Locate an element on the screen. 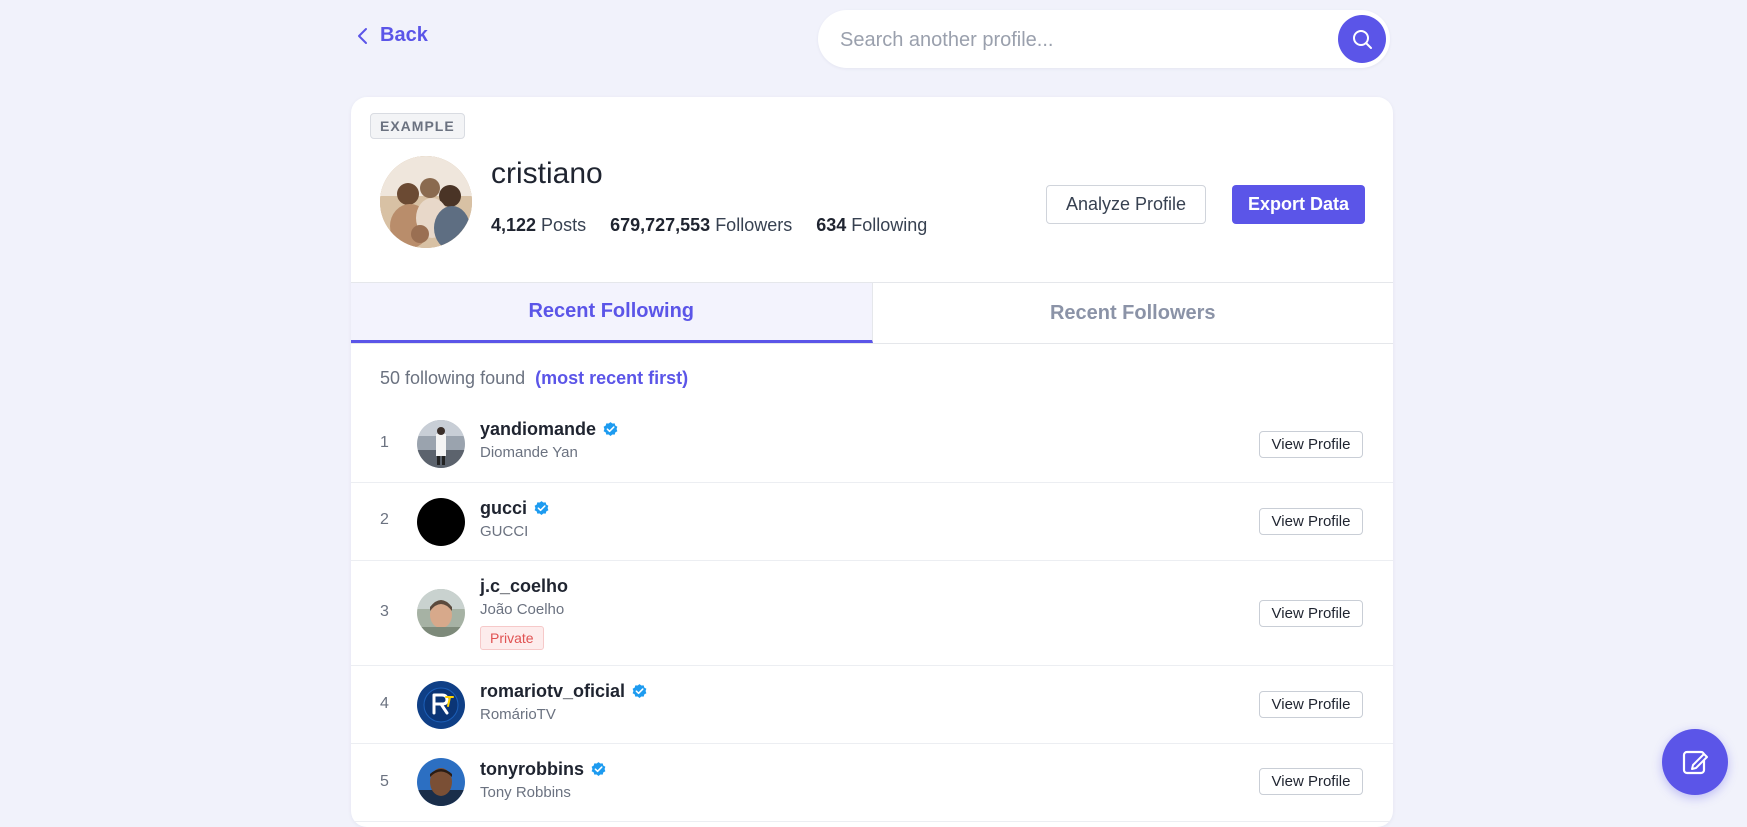 The width and height of the screenshot is (1747, 827). profile-username: cristiano is located at coordinates (547, 173).